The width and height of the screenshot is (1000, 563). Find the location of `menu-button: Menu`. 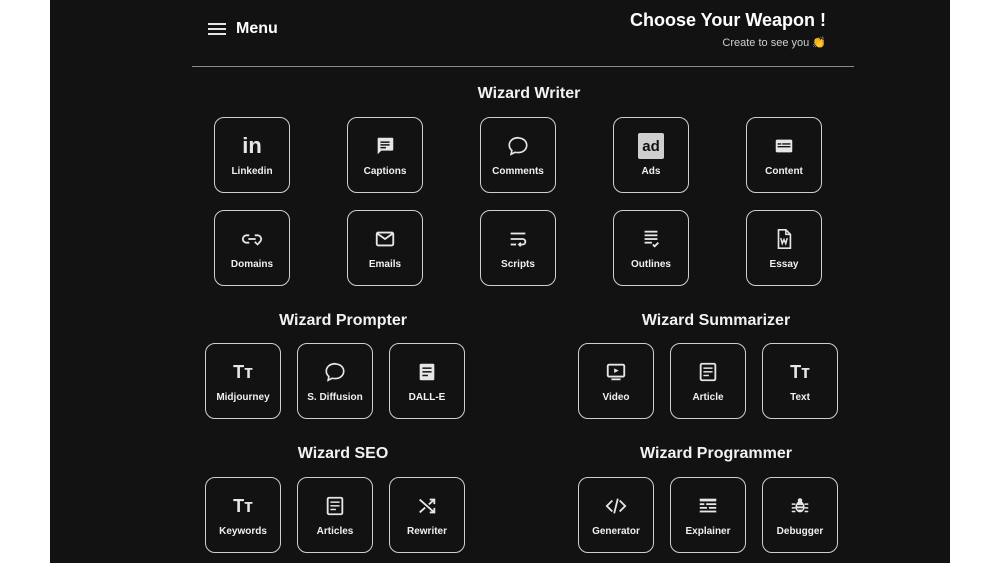

menu-button: Menu is located at coordinates (243, 29).